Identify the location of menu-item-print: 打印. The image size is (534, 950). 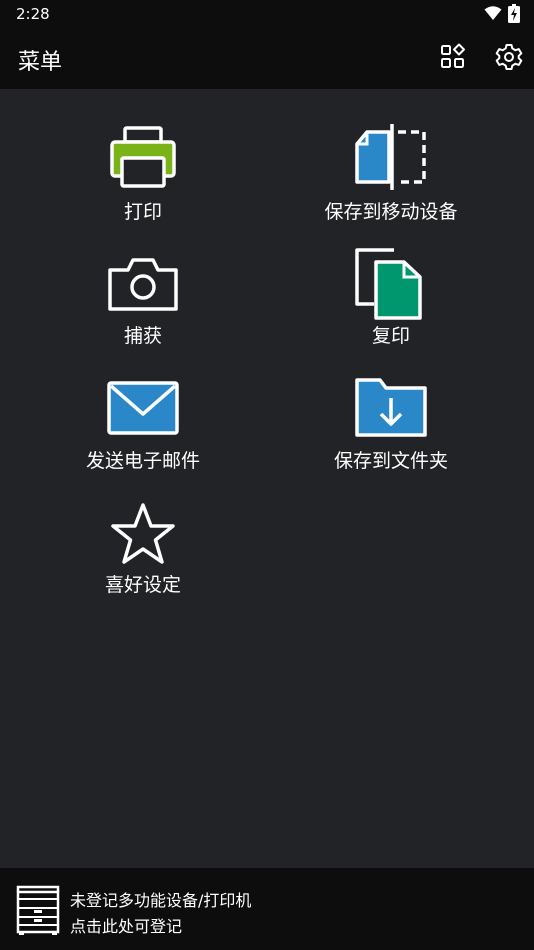
(143, 172).